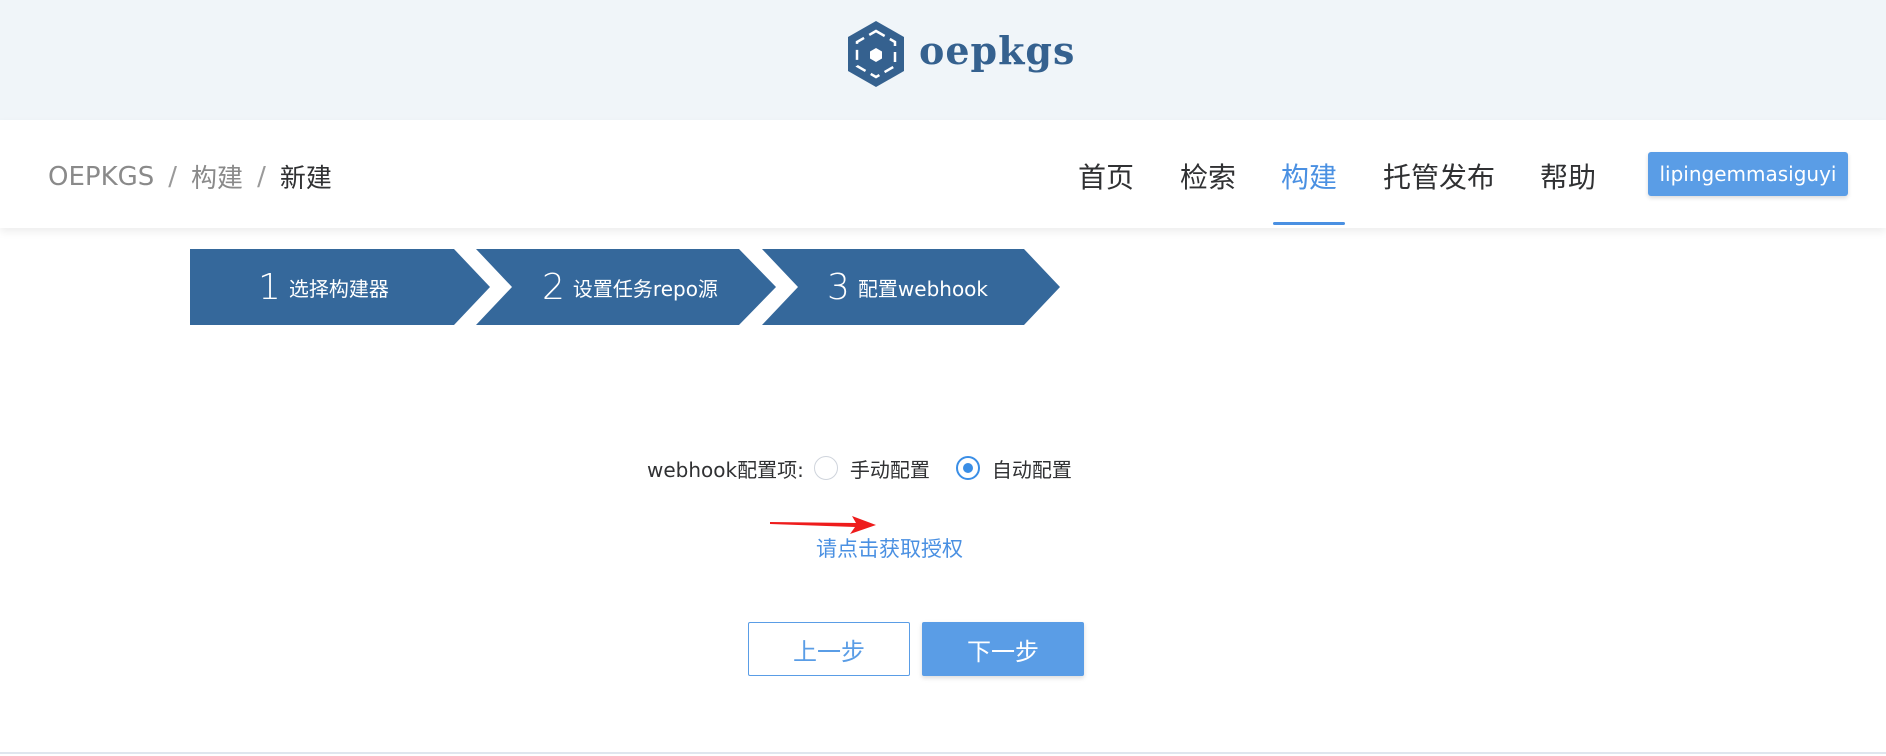 The image size is (1886, 756). What do you see at coordinates (967, 468) in the screenshot?
I see `radio-checked-icon` at bounding box center [967, 468].